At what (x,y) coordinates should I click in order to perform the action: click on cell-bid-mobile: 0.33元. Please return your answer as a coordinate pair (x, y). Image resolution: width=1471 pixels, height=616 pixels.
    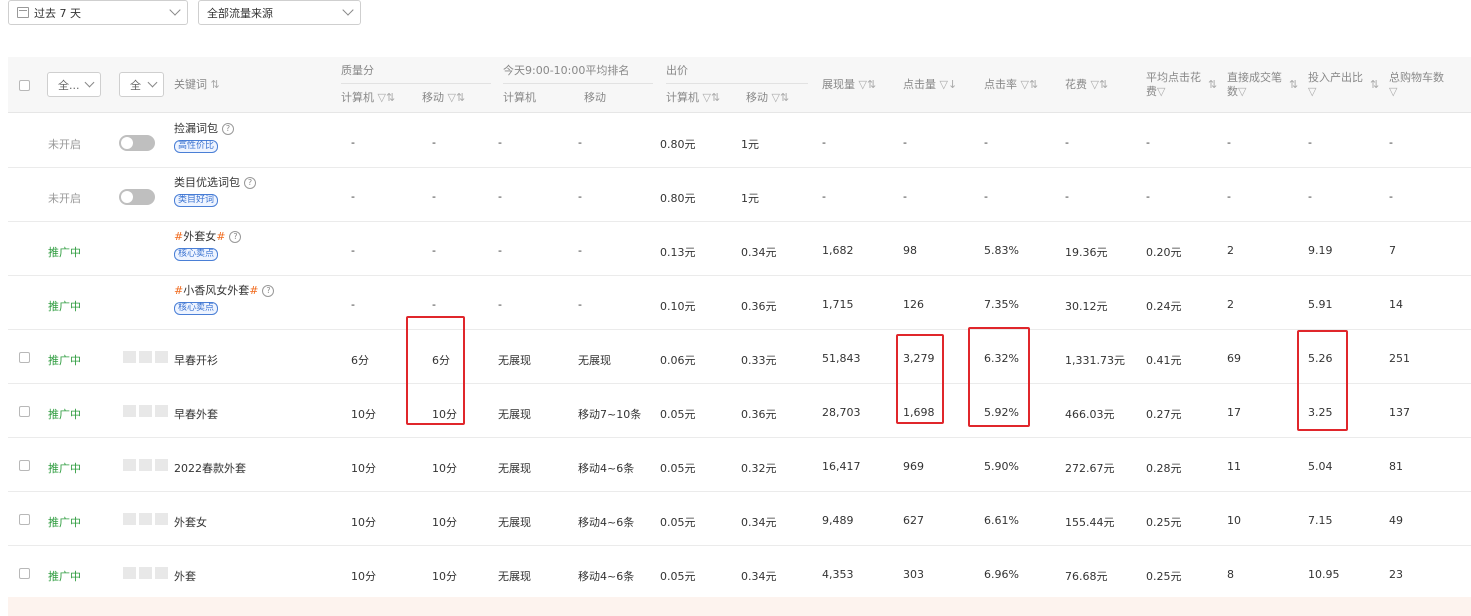
    Looking at the image, I should click on (759, 360).